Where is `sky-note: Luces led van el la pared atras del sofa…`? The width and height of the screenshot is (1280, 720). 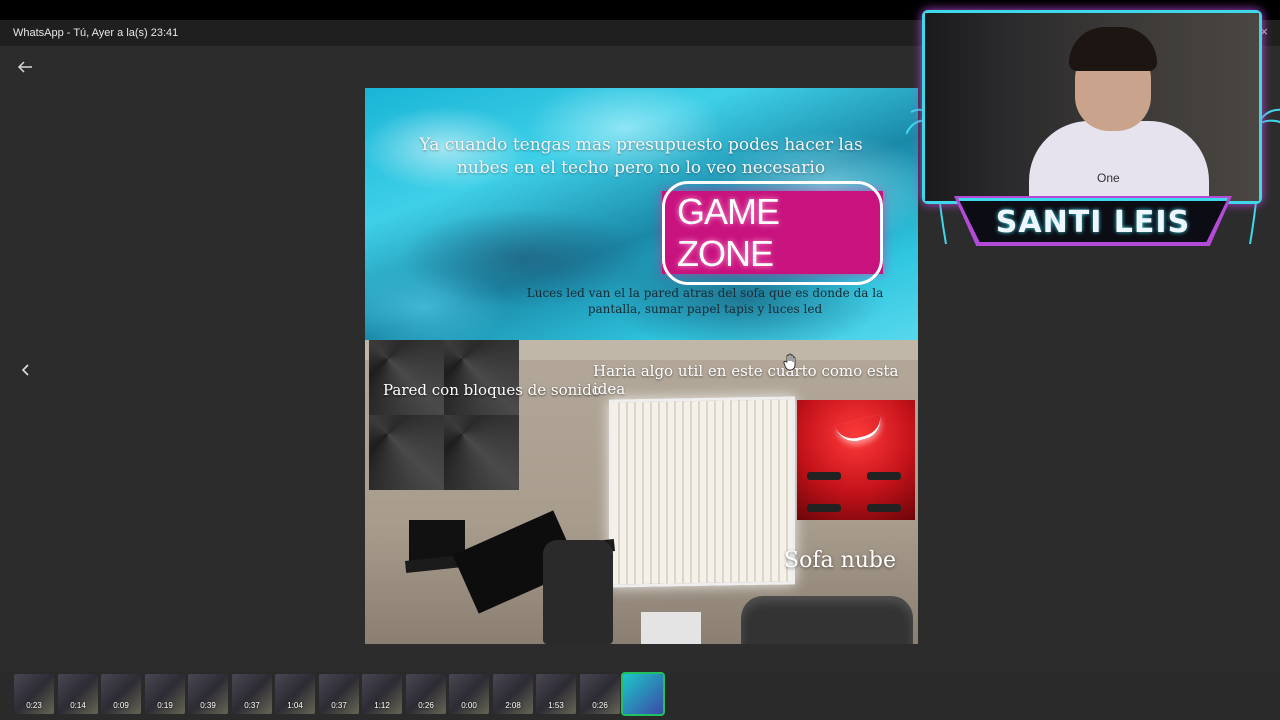
sky-note: Luces led van el la pared atras del sofa… is located at coordinates (705, 301).